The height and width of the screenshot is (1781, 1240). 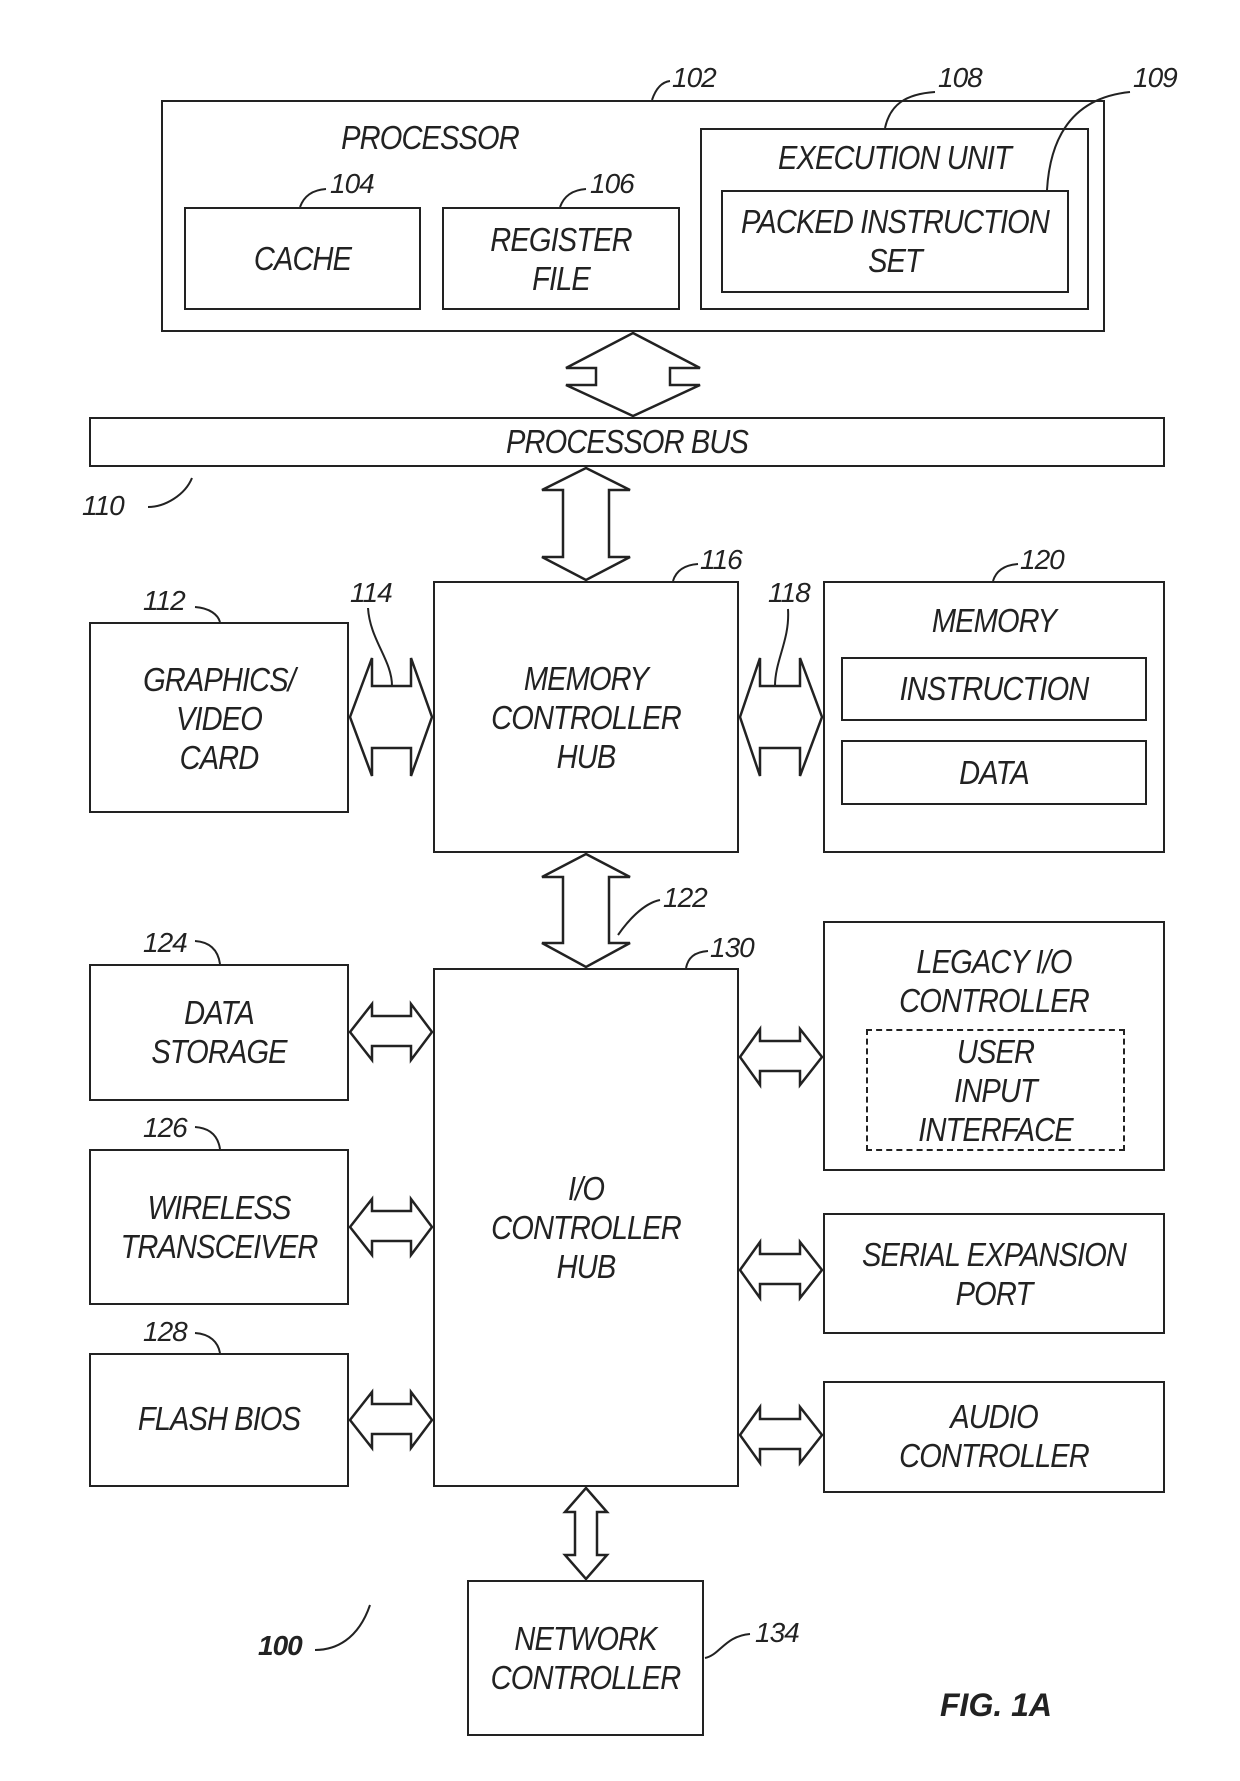 What do you see at coordinates (561, 278) in the screenshot?
I see `register-file-label-2: FILE` at bounding box center [561, 278].